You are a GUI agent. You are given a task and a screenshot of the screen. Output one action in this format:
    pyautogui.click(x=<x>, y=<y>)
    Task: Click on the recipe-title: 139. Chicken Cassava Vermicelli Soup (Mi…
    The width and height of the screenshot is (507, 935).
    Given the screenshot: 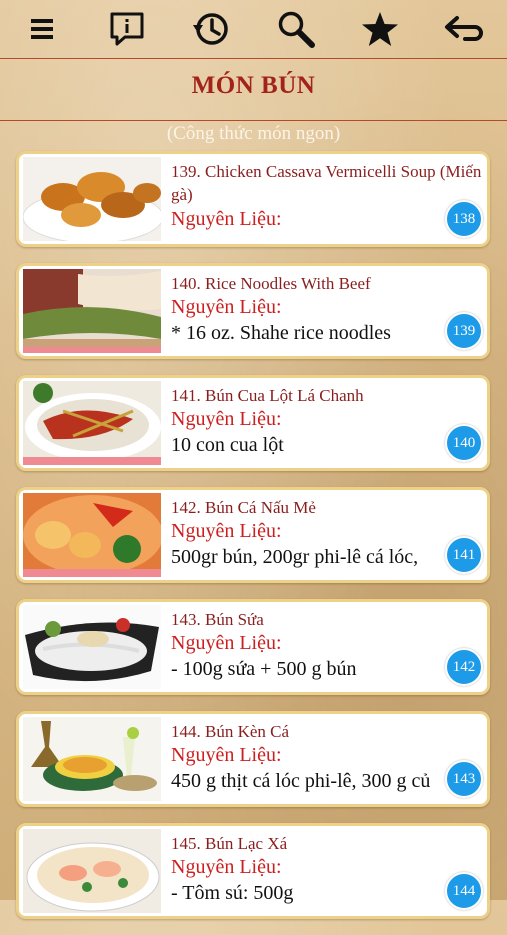 What is the action you would take?
    pyautogui.click(x=326, y=183)
    